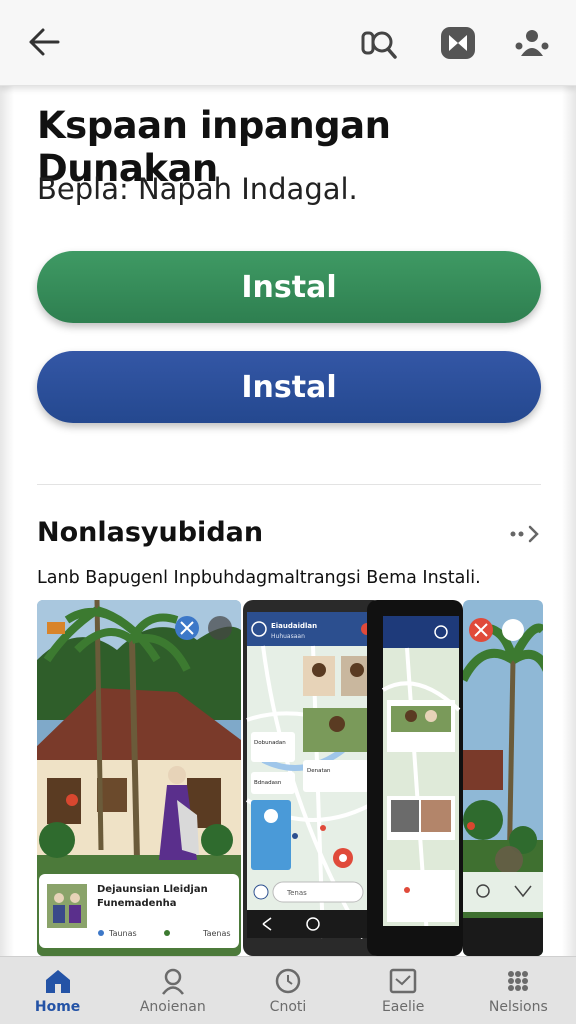 The image size is (576, 1024). What do you see at coordinates (122, 933) in the screenshot?
I see `card1-foot-left: Taunas` at bounding box center [122, 933].